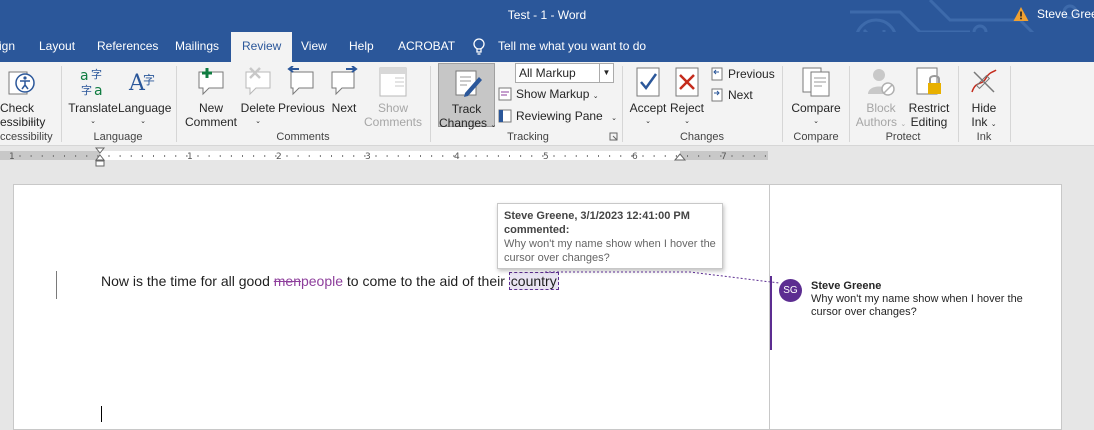 This screenshot has height=430, width=1094. I want to click on comment-label: Comment, so click(210, 122).